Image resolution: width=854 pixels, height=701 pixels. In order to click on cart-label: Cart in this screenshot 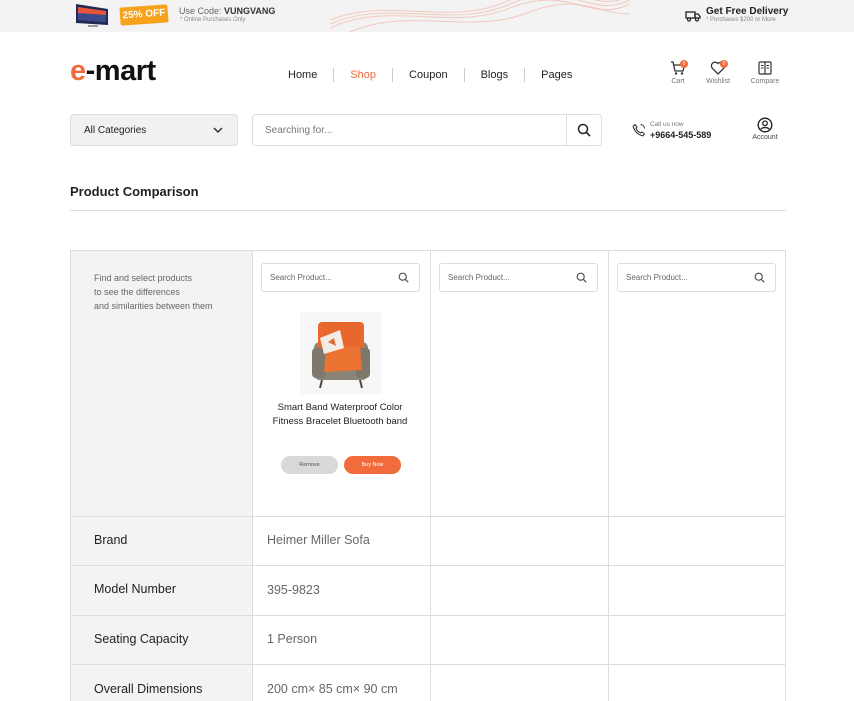, I will do `click(678, 81)`.